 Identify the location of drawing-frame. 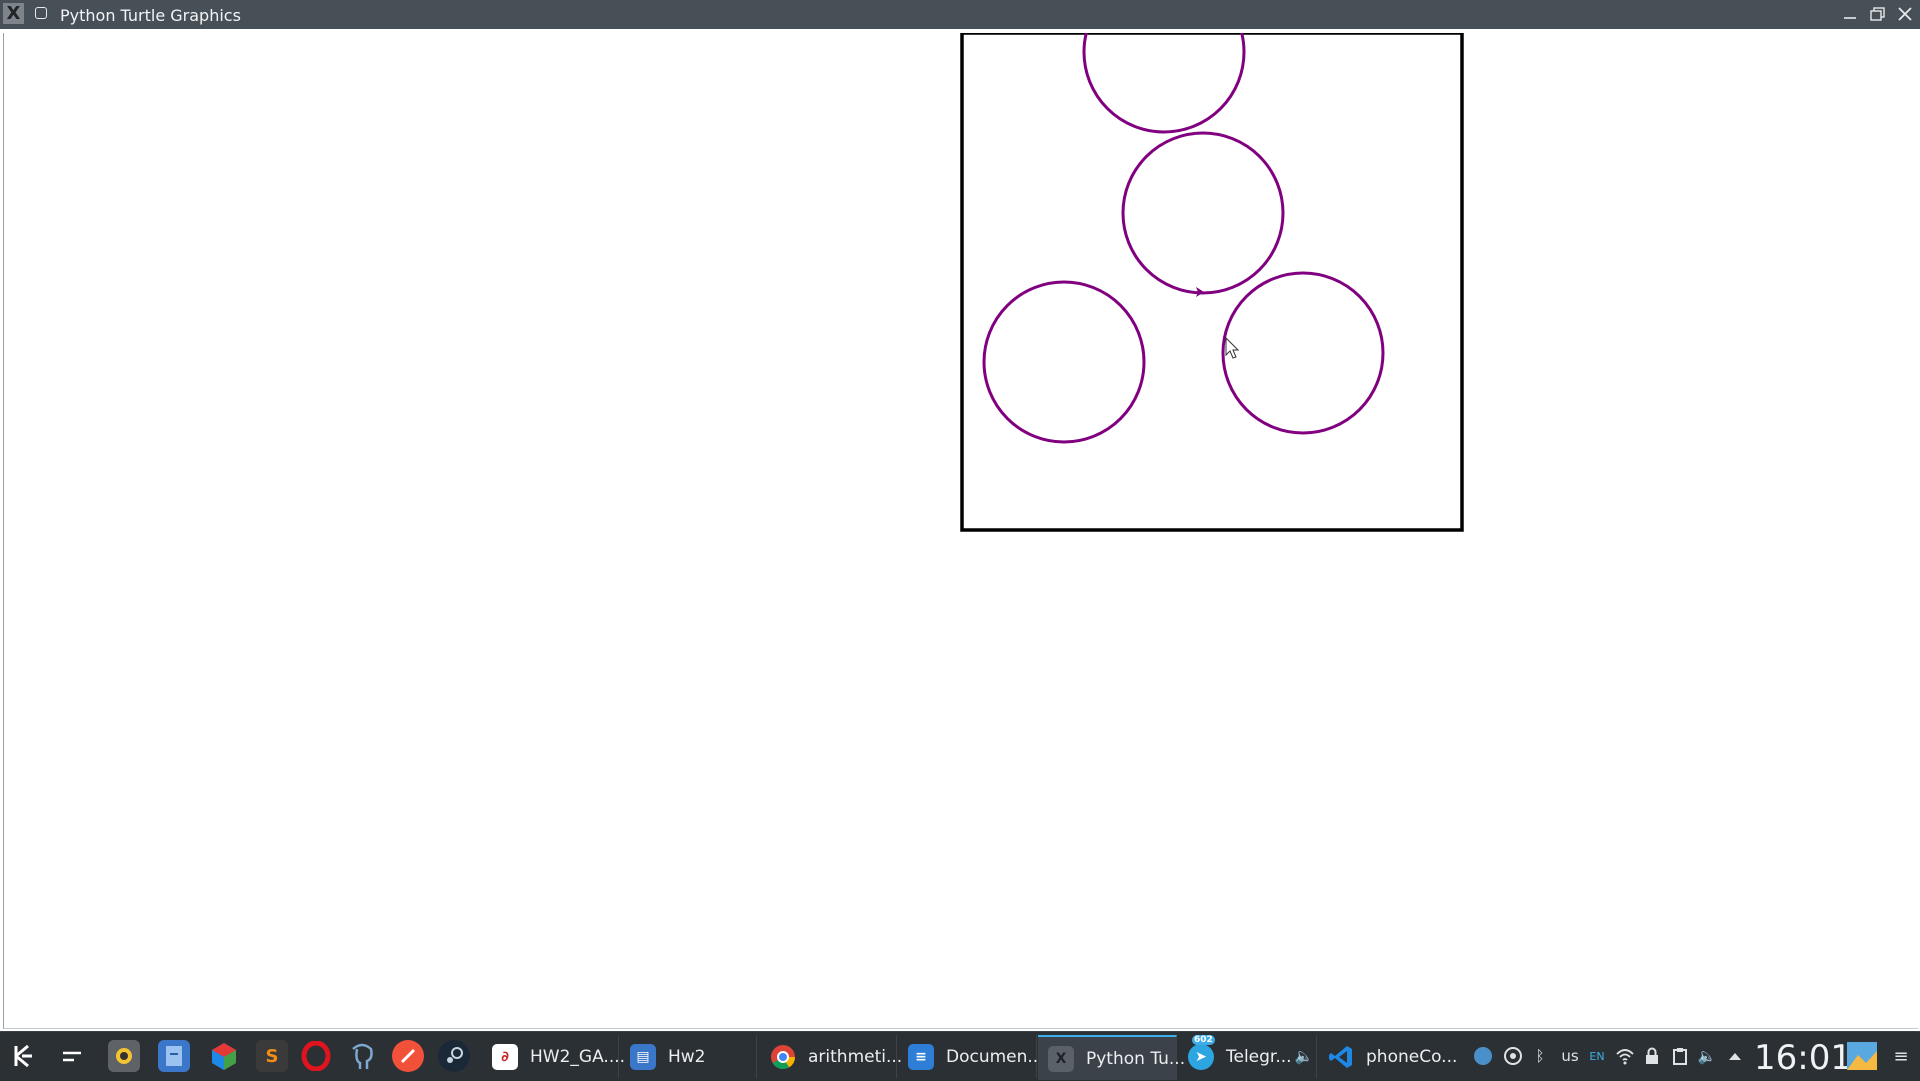
(1212, 282).